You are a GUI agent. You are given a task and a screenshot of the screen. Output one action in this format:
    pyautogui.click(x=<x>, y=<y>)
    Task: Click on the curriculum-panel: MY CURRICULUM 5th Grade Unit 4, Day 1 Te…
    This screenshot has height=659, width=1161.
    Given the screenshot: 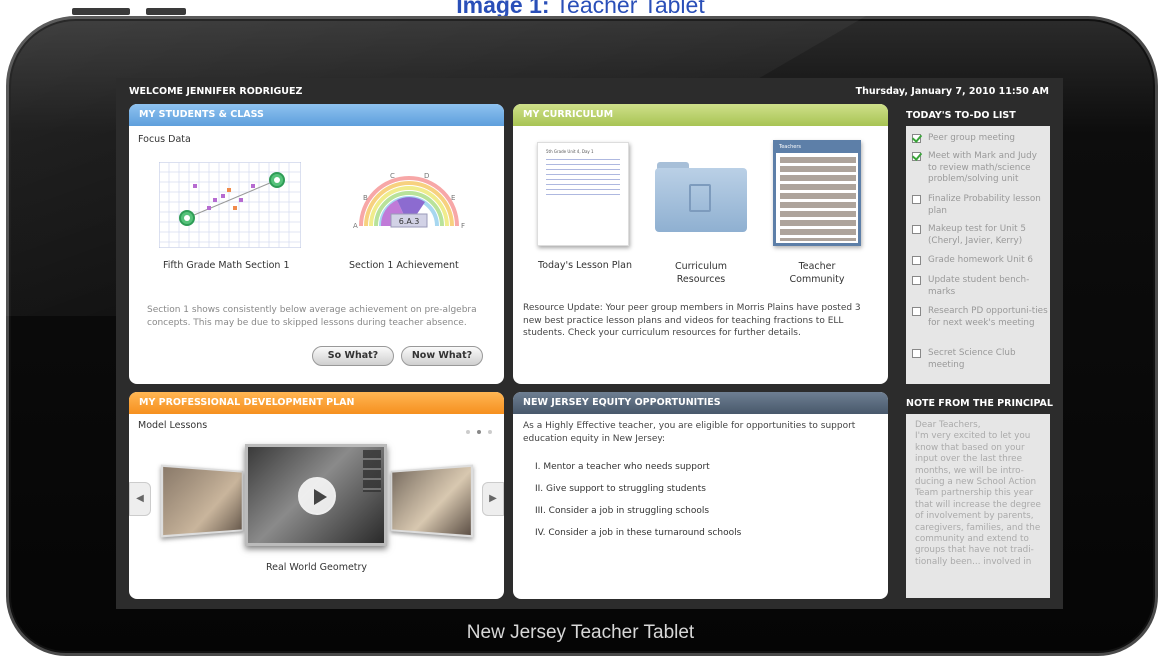 What is the action you would take?
    pyautogui.click(x=700, y=244)
    